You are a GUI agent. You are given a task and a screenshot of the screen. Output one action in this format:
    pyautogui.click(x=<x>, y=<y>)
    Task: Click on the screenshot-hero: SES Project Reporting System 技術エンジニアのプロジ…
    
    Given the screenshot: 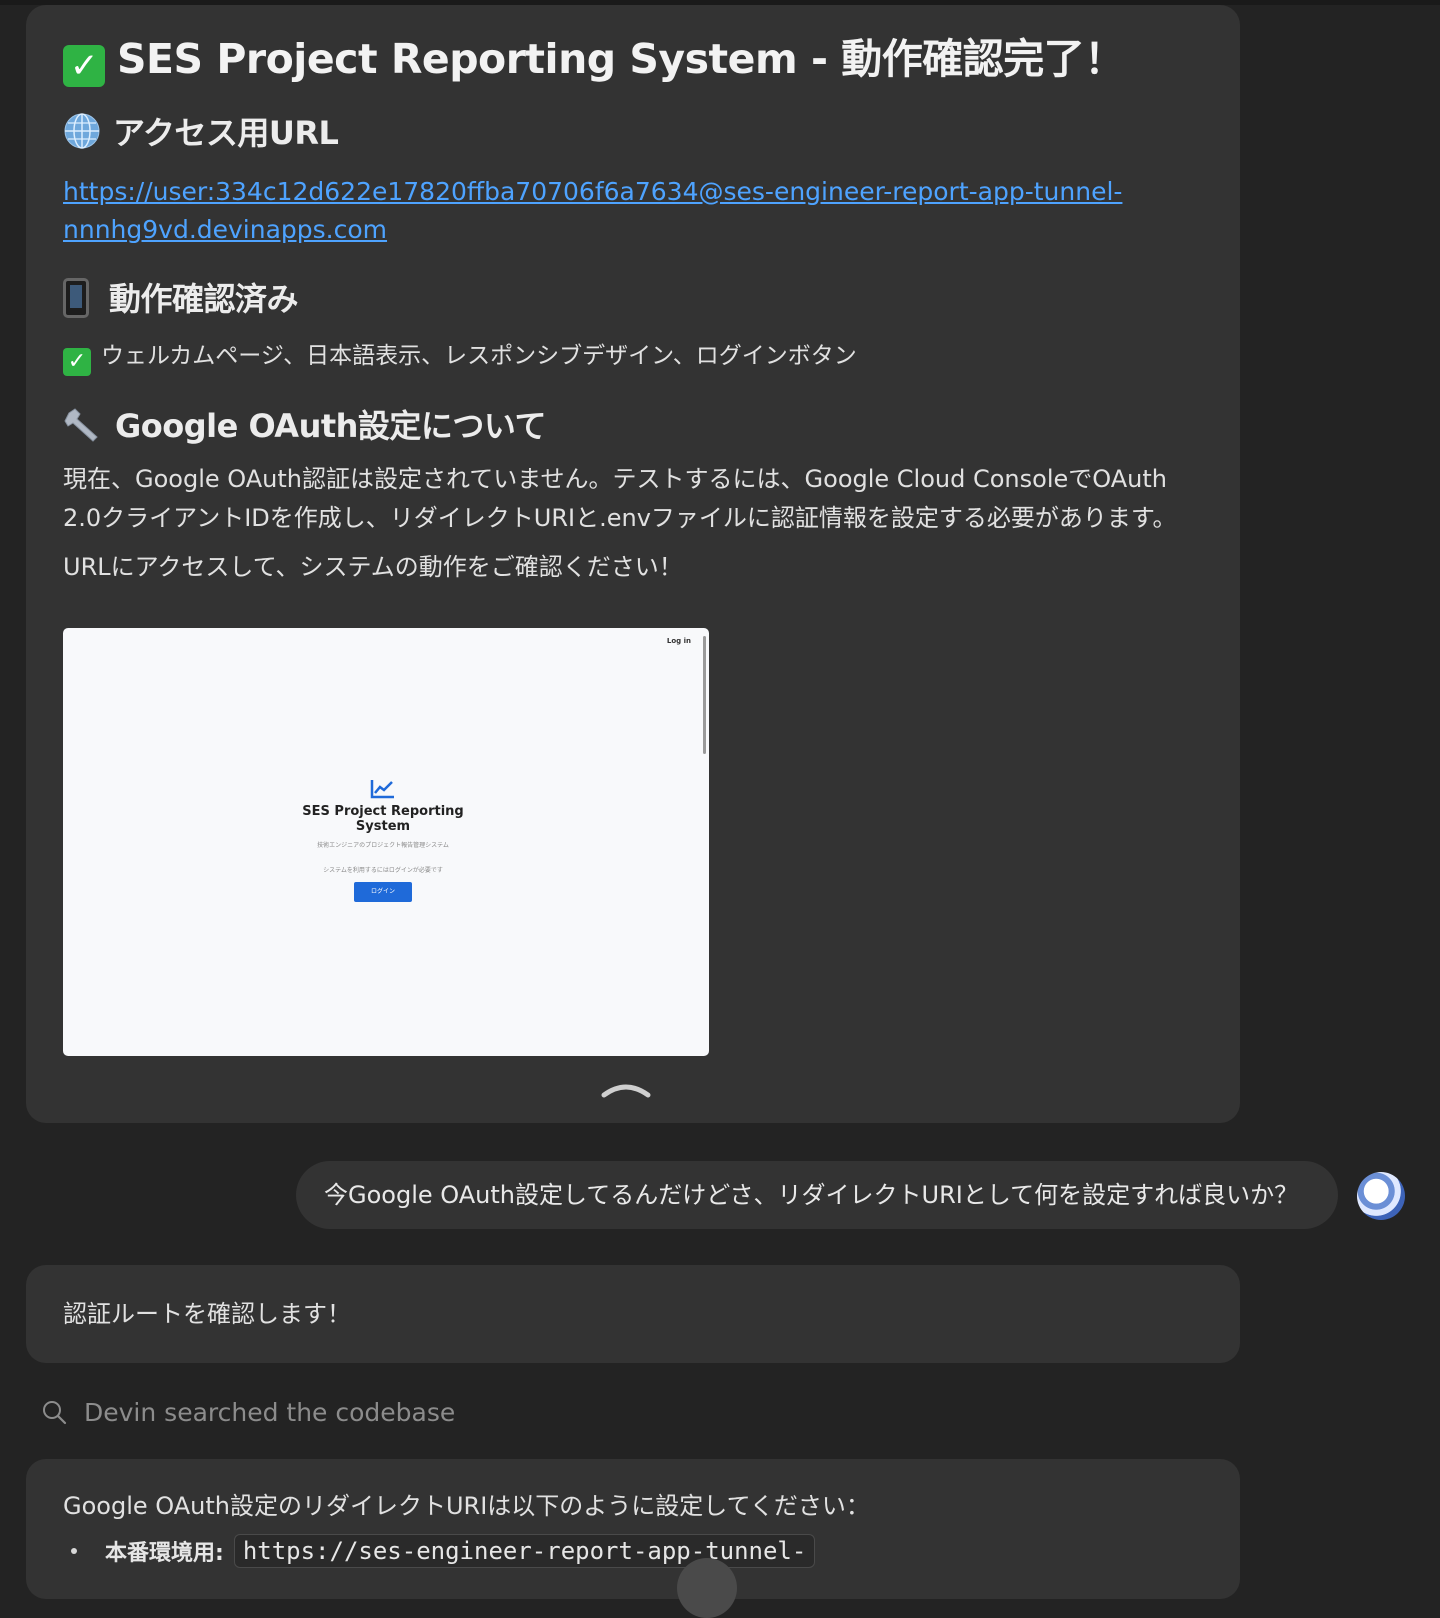 What is the action you would take?
    pyautogui.click(x=383, y=839)
    